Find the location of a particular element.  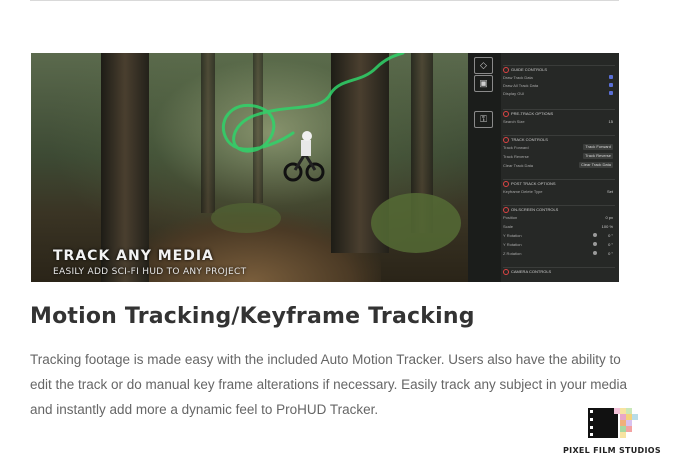

panel-row: Scale 100 % is located at coordinates (558, 226).